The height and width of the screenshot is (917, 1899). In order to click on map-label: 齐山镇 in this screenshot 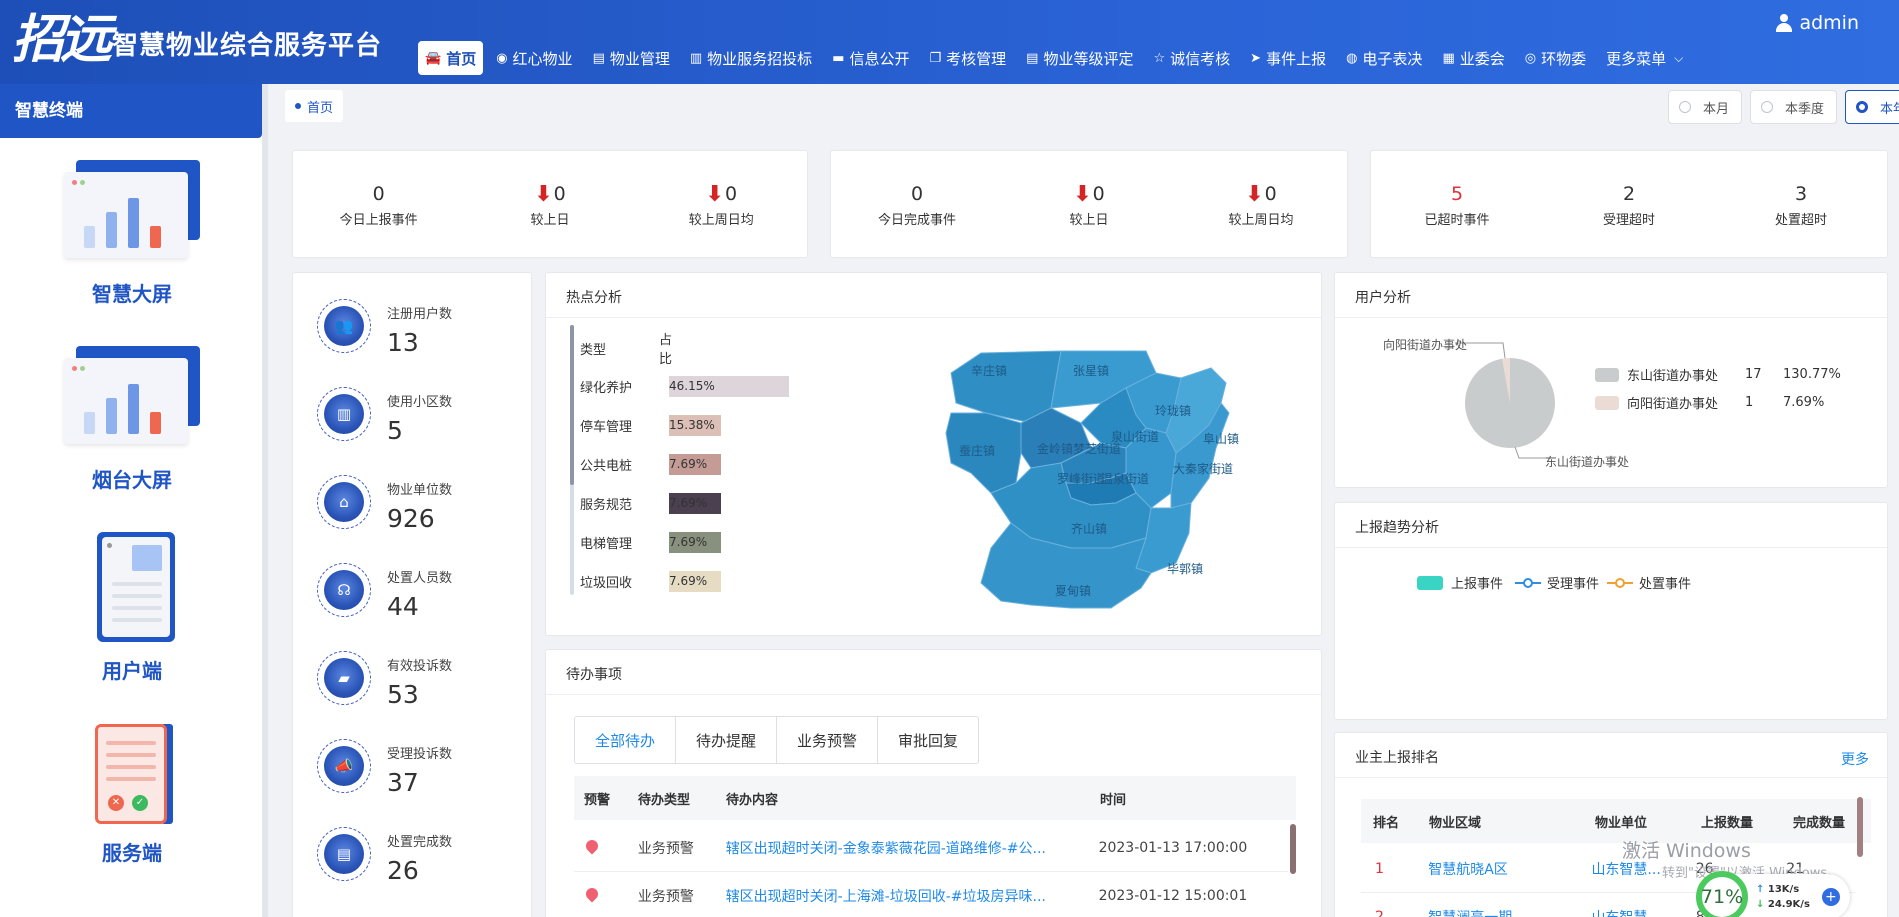, I will do `click(1089, 528)`.